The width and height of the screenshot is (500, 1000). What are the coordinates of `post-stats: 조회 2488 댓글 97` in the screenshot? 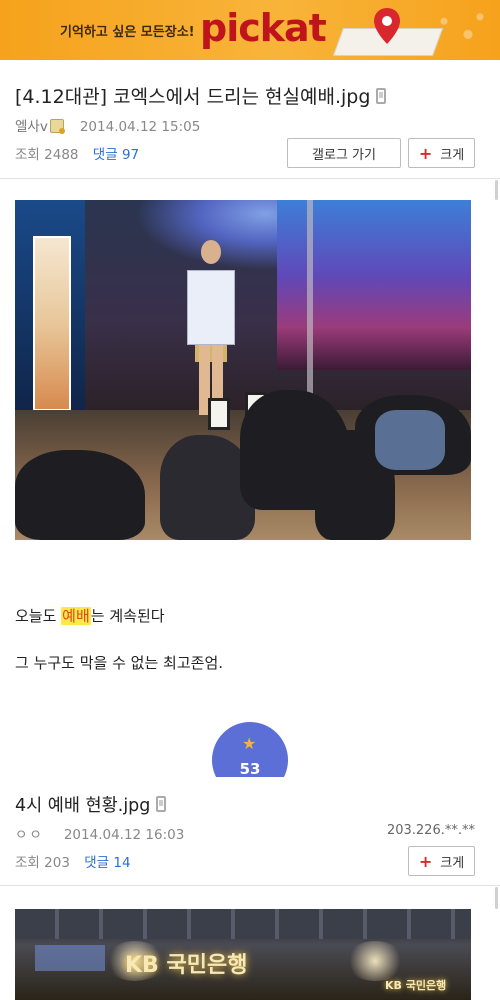 It's located at (77, 153).